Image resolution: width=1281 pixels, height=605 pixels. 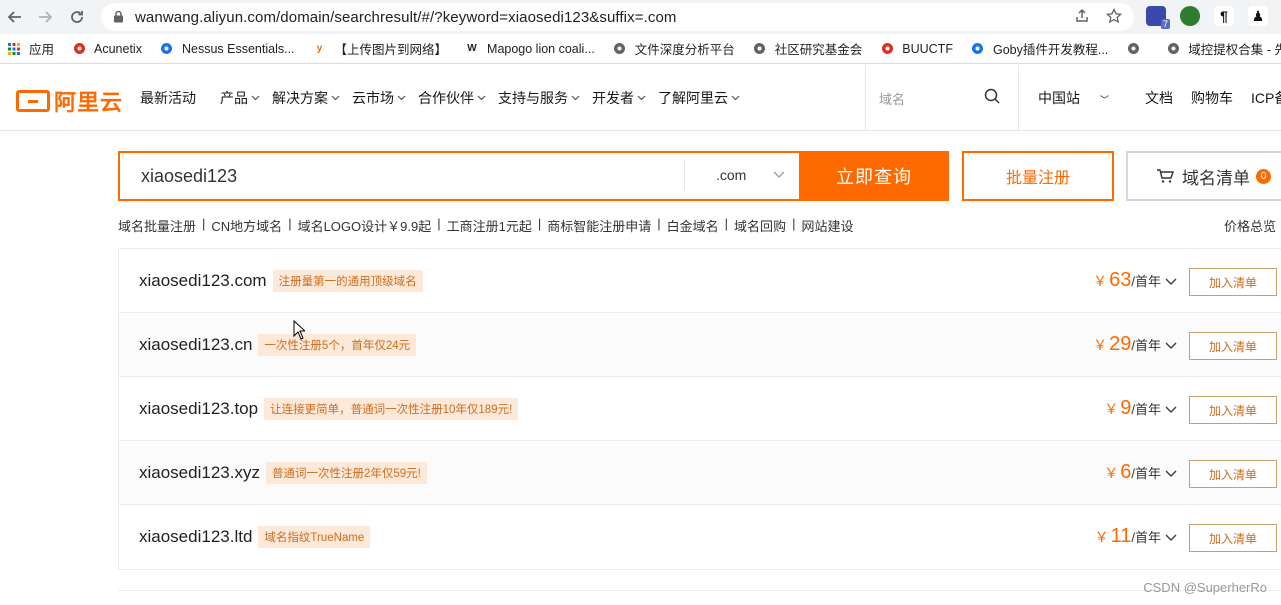 I want to click on price-overview-link: 价格总览, so click(x=1250, y=225).